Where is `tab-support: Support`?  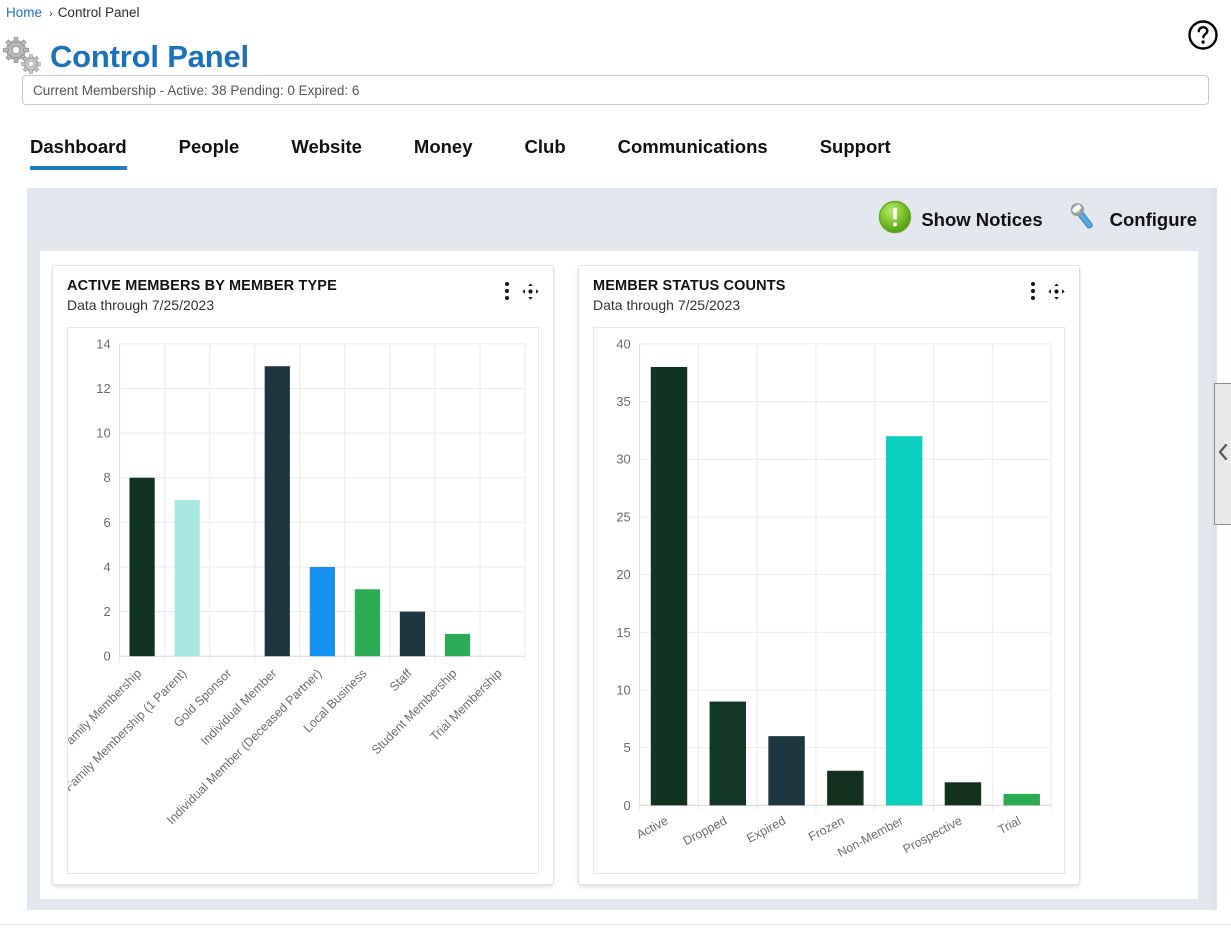 tab-support: Support is located at coordinates (855, 151).